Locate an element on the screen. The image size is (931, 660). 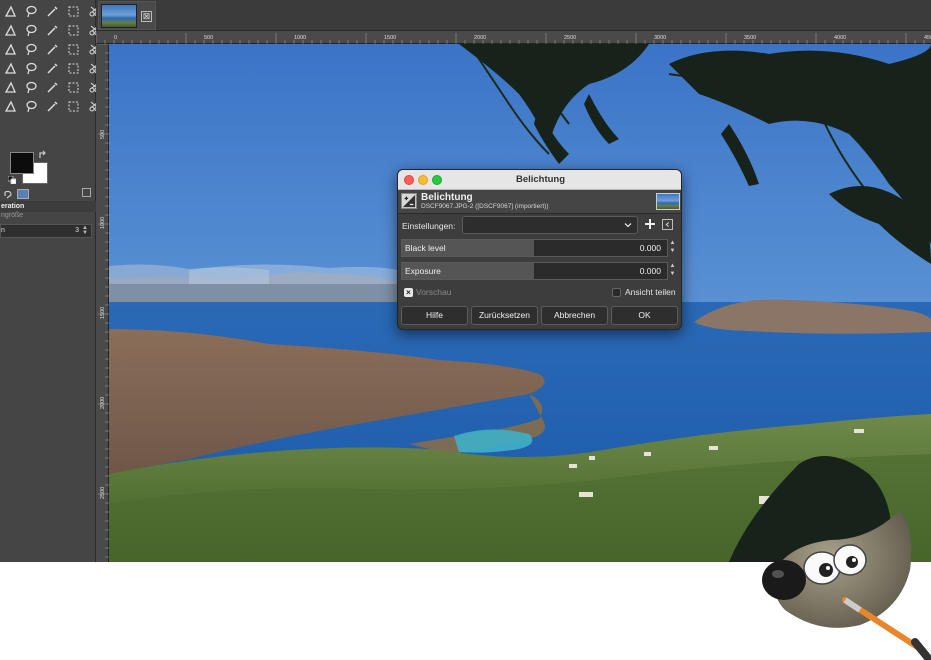
dialog-window-title: Belichtung is located at coordinates (540, 179).